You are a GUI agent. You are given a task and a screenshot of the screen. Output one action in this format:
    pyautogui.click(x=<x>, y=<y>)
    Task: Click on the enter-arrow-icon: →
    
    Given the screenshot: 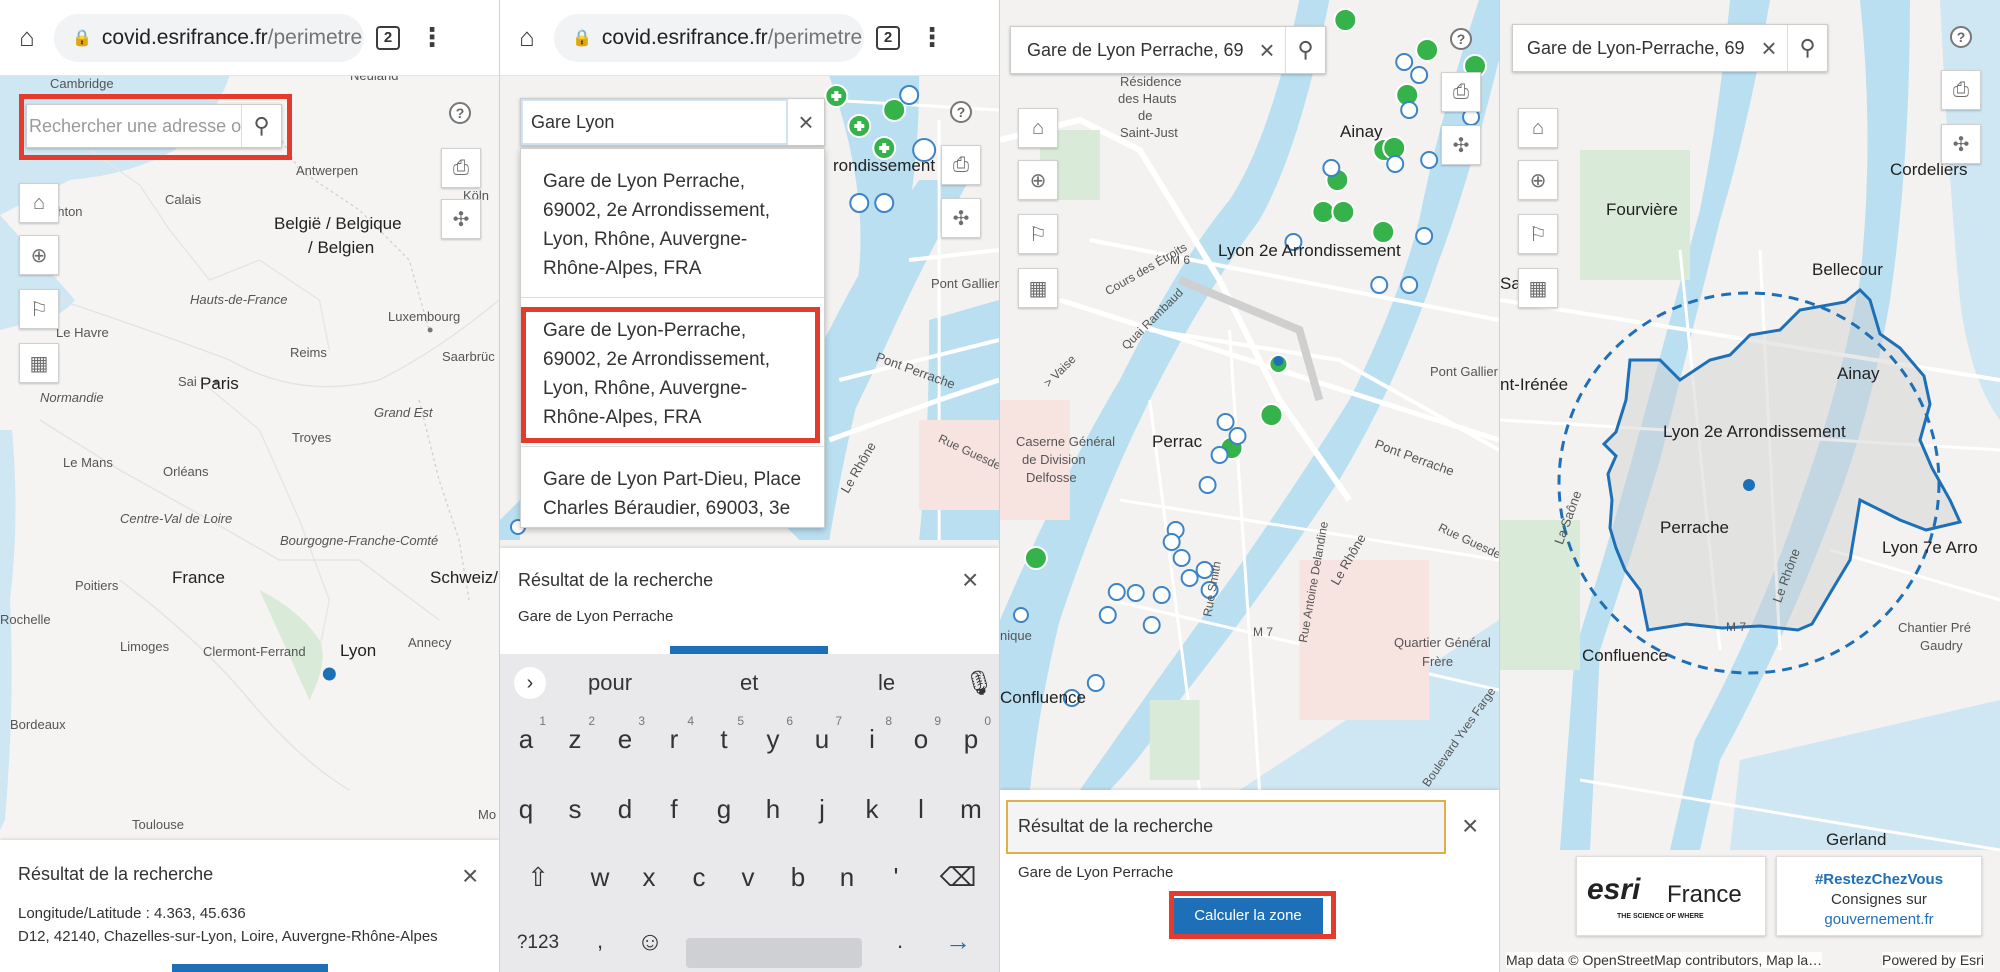 What is the action you would take?
    pyautogui.click(x=958, y=941)
    